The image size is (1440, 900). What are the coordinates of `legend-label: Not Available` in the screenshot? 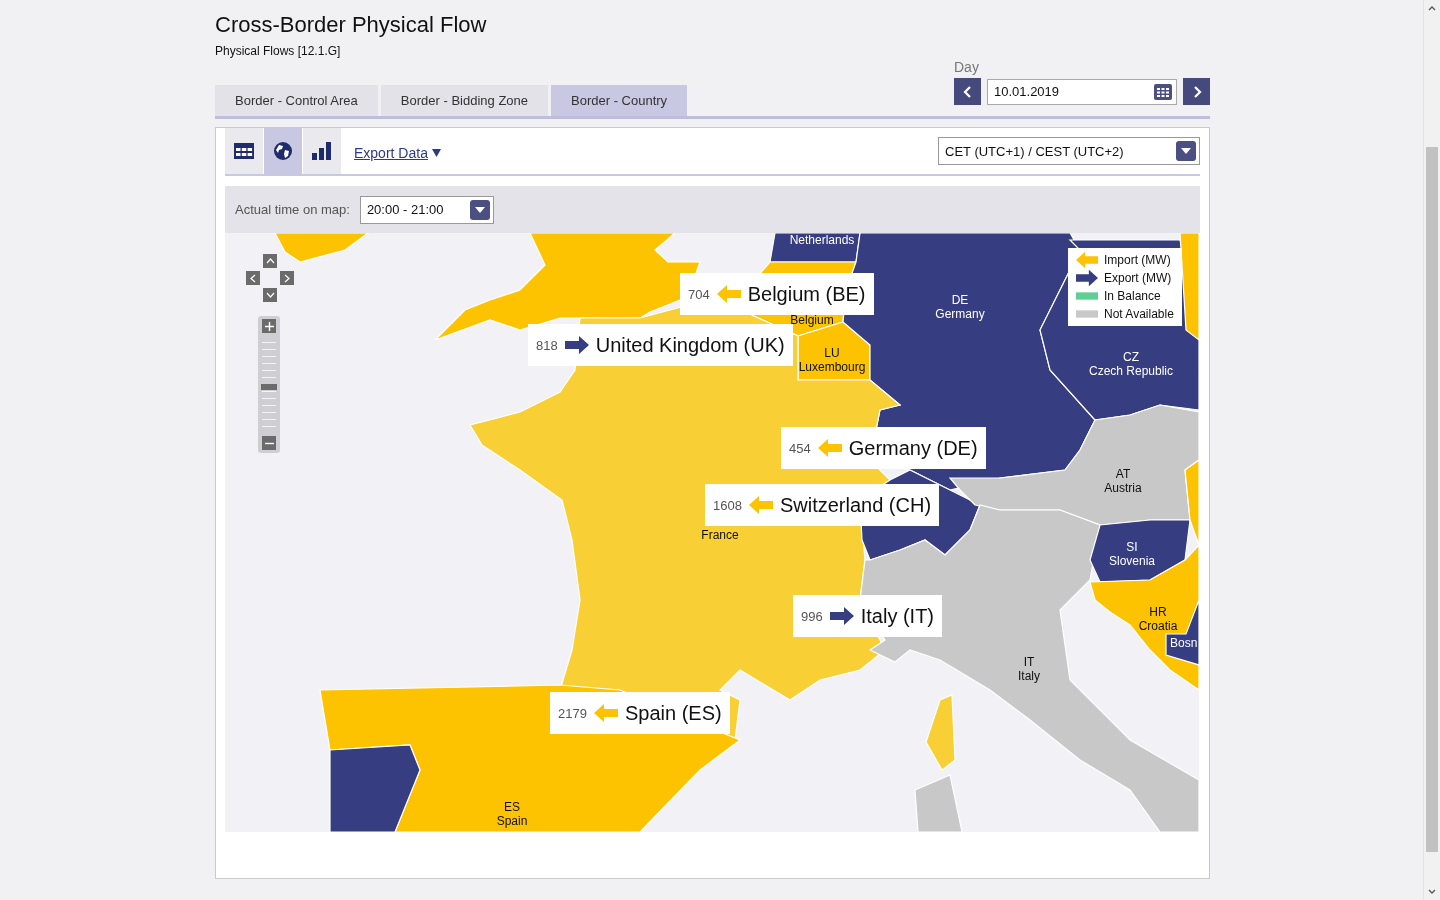 It's located at (1139, 314).